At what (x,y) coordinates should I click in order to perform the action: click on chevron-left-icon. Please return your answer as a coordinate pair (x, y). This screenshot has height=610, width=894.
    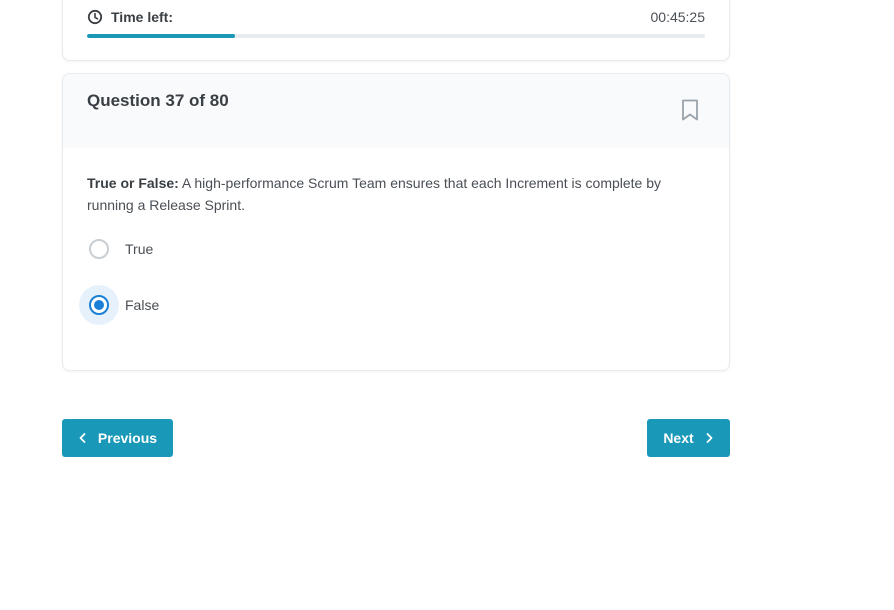
    Looking at the image, I should click on (82, 438).